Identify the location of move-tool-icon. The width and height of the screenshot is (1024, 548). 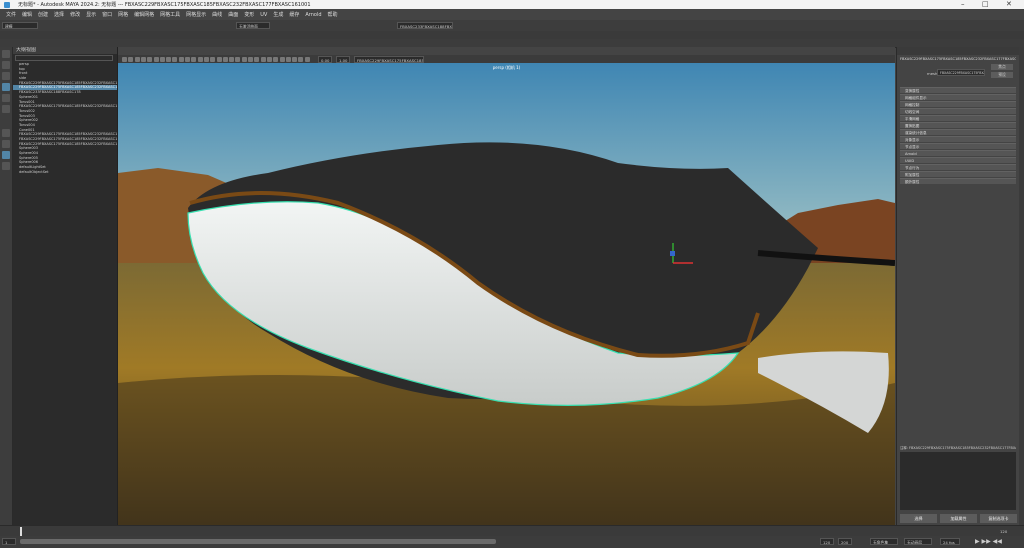
(6, 87).